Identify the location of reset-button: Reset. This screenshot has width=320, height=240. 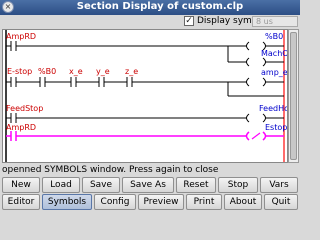
(196, 185).